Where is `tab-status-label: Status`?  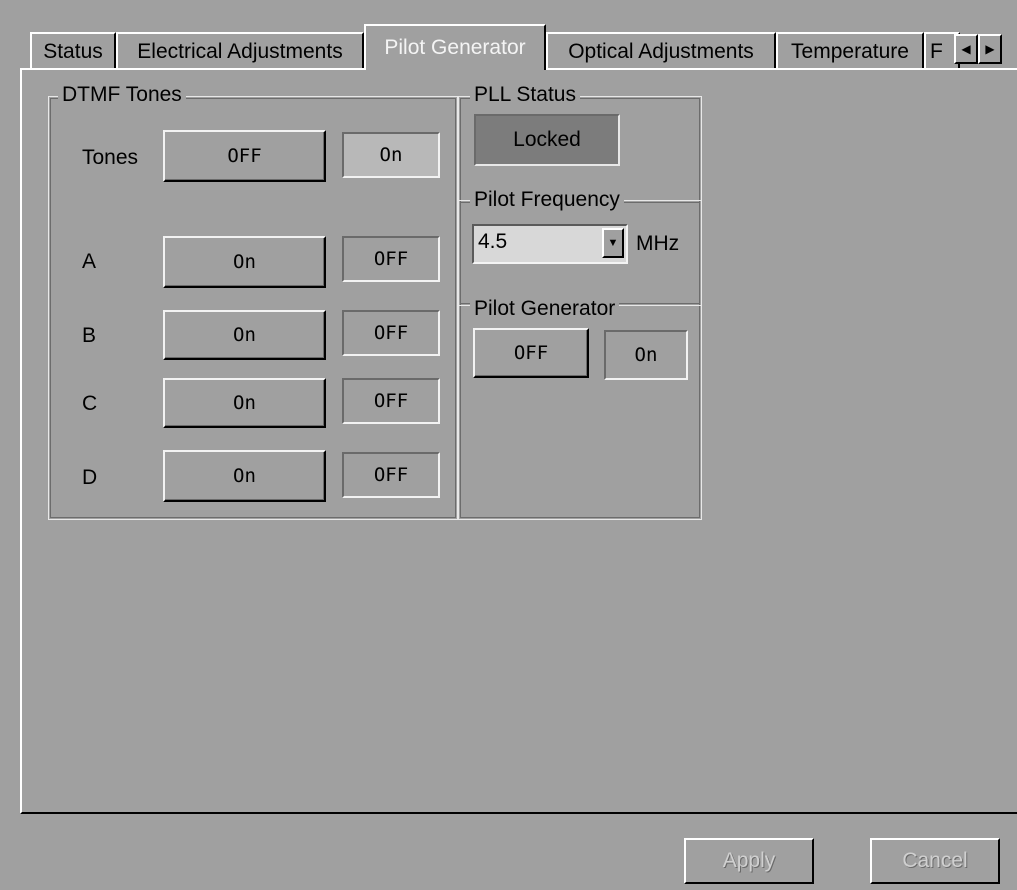
tab-status-label: Status is located at coordinates (73, 51).